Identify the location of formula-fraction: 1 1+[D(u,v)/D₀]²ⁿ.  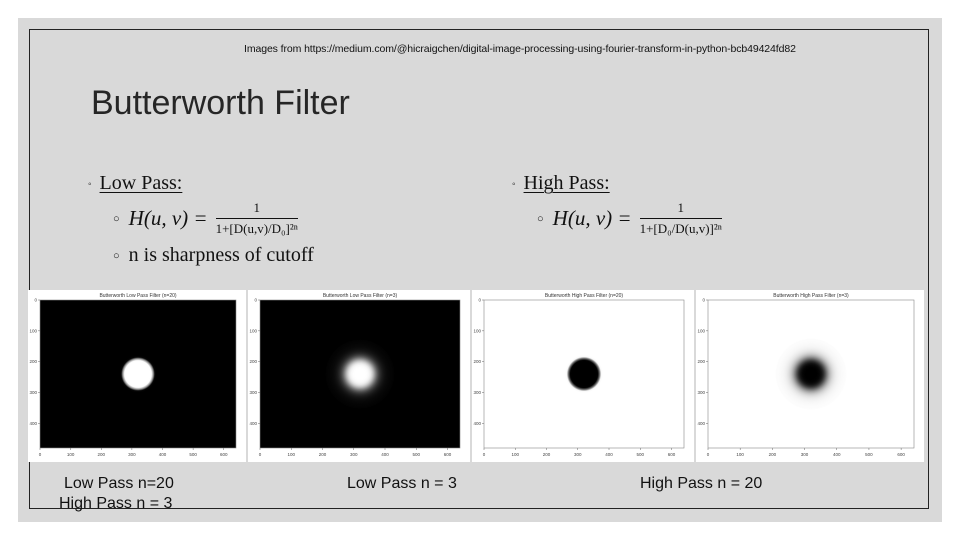
(256, 218).